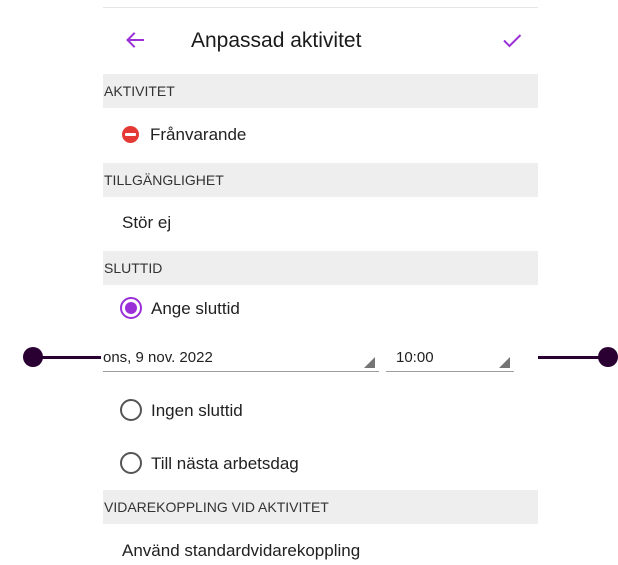 The width and height of the screenshot is (618, 565). What do you see at coordinates (131, 410) in the screenshot?
I see `radio-no-end-time` at bounding box center [131, 410].